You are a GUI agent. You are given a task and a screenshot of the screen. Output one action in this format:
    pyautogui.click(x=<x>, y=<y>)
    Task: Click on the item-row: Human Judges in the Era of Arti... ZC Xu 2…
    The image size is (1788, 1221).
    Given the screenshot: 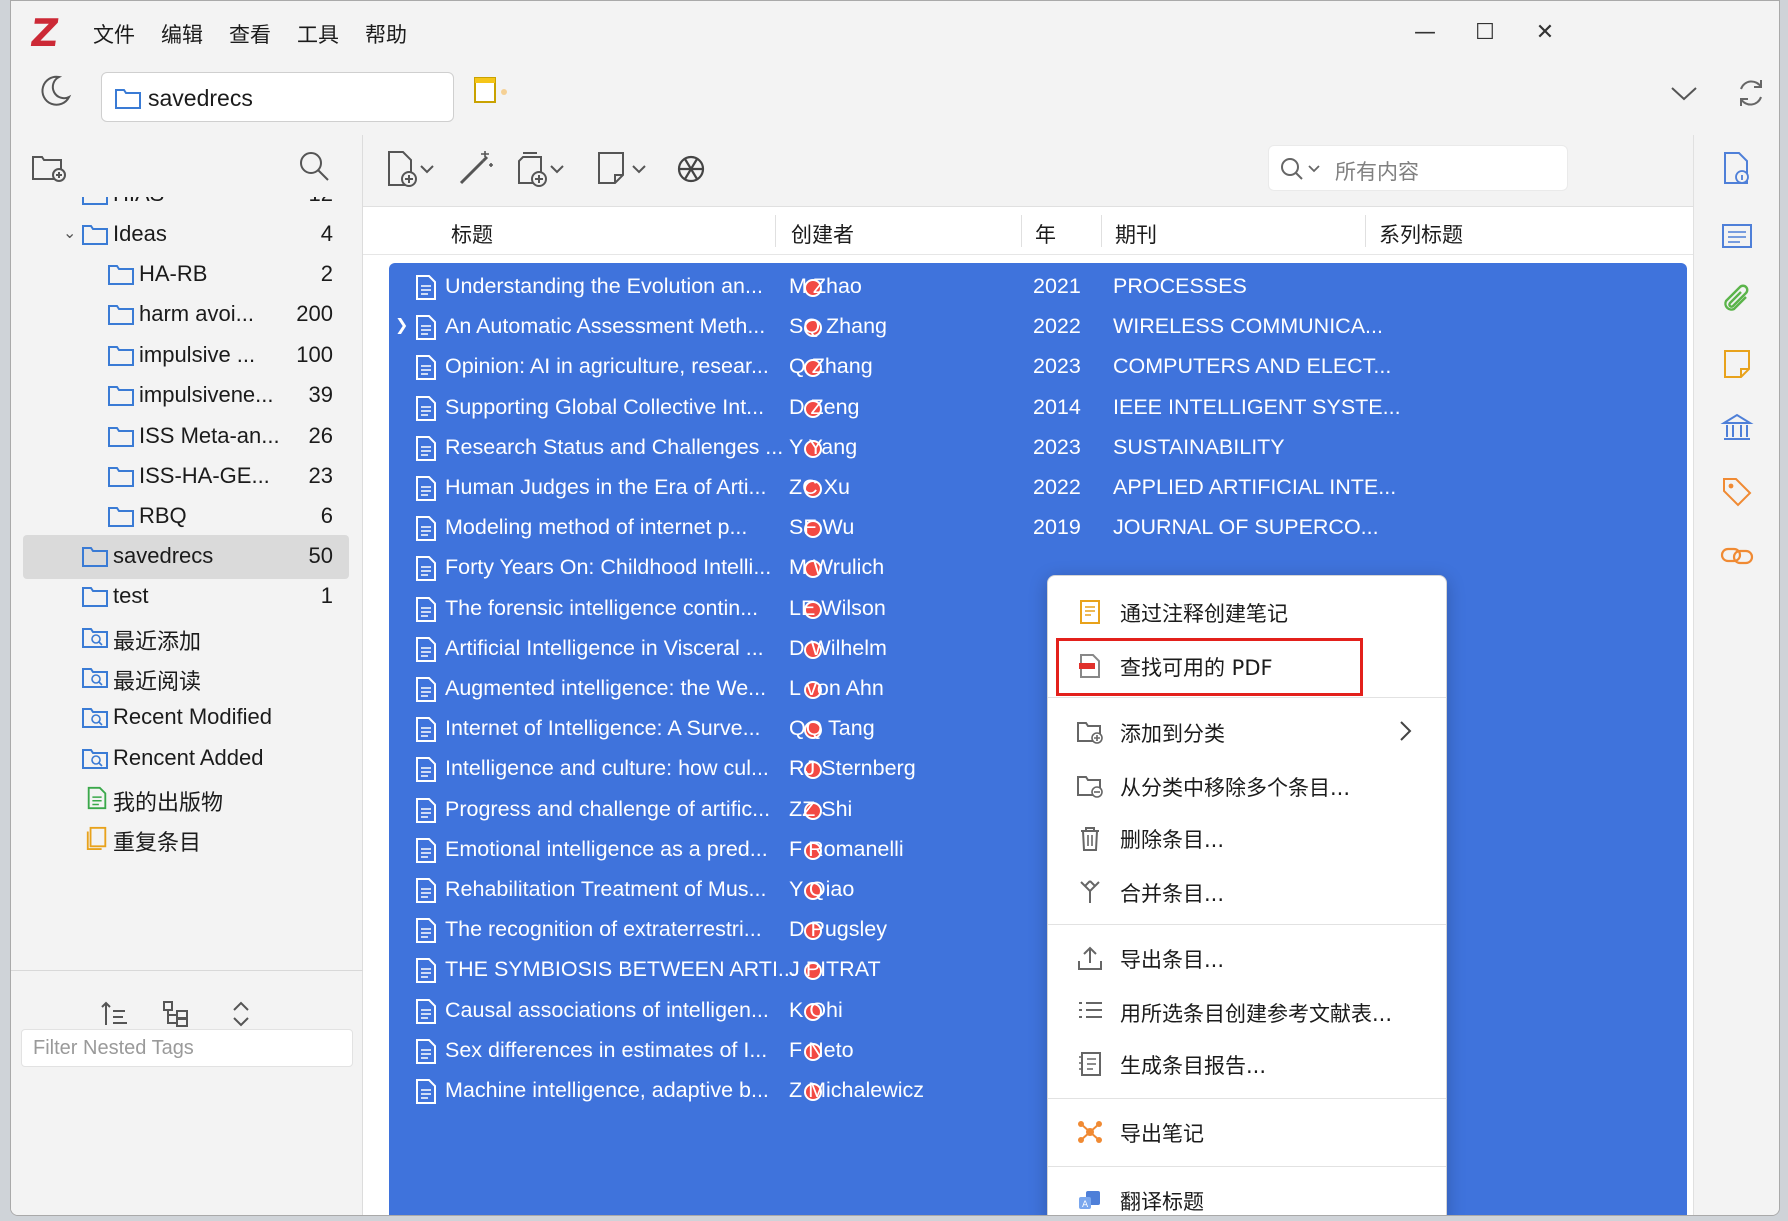 What is the action you would take?
    pyautogui.click(x=1038, y=488)
    